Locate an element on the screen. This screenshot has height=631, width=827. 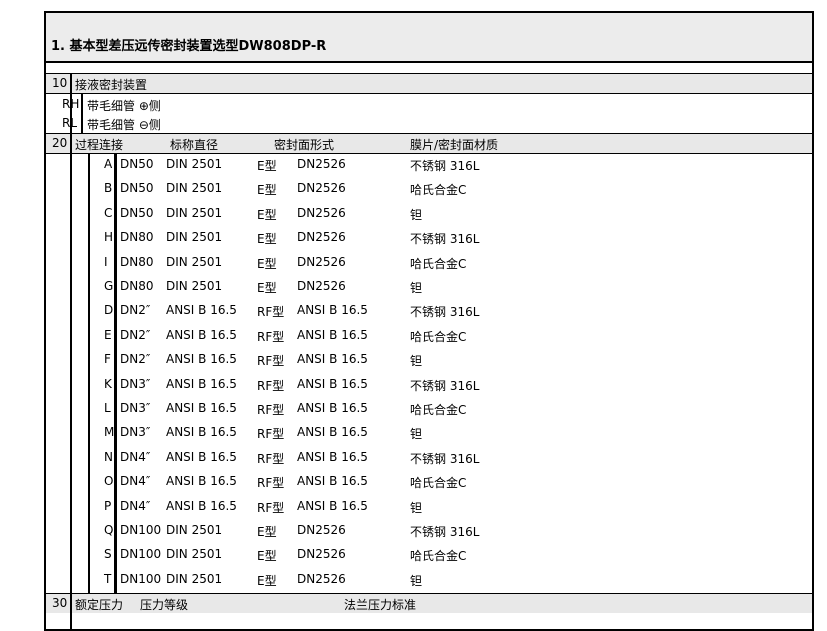
row-code: E is located at coordinates (108, 334).